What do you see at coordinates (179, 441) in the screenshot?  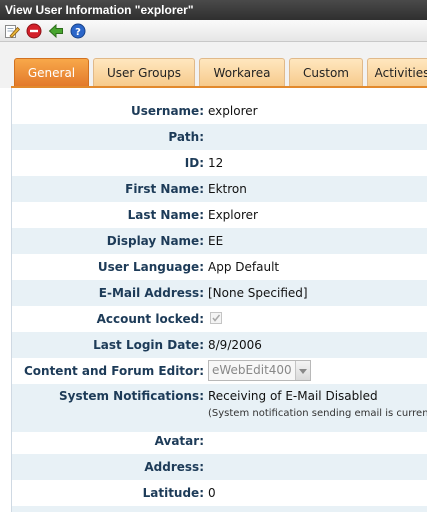 I see `avatar-label: Avatar:` at bounding box center [179, 441].